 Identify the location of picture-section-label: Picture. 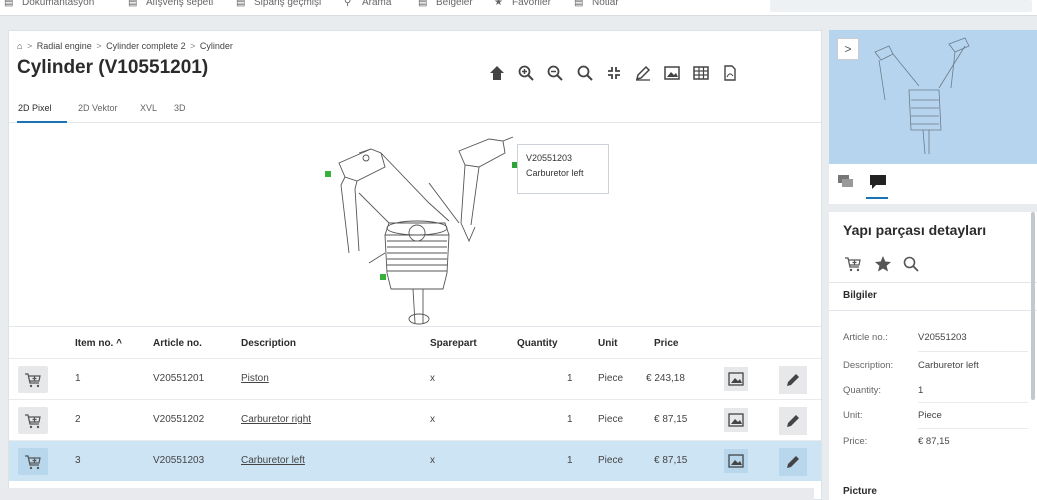
(860, 491).